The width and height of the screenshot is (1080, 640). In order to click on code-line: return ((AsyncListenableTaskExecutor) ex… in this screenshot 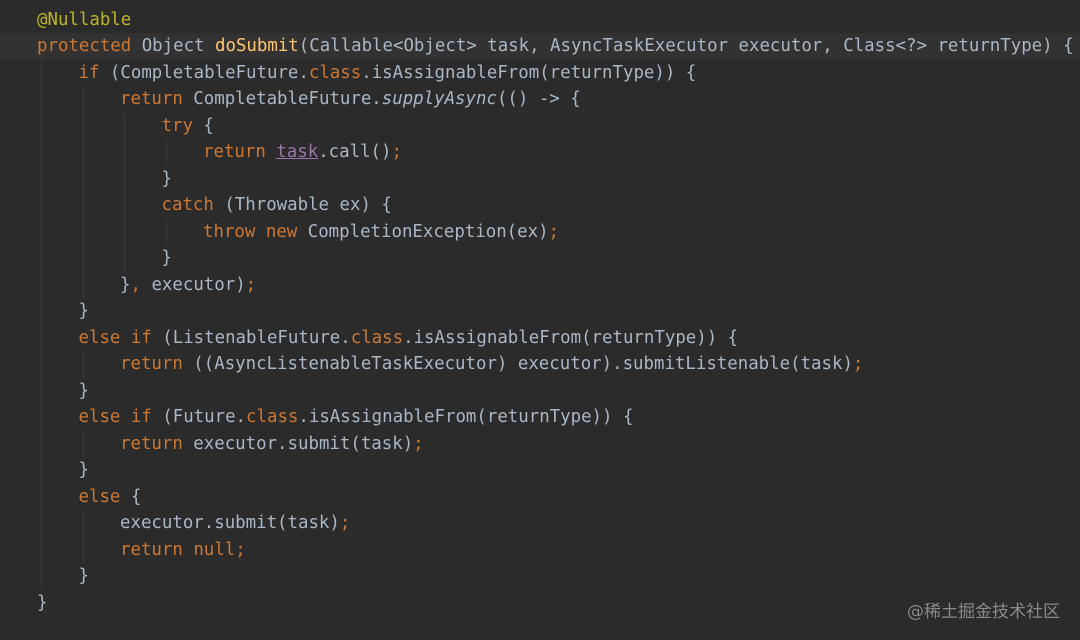, I will do `click(540, 364)`.